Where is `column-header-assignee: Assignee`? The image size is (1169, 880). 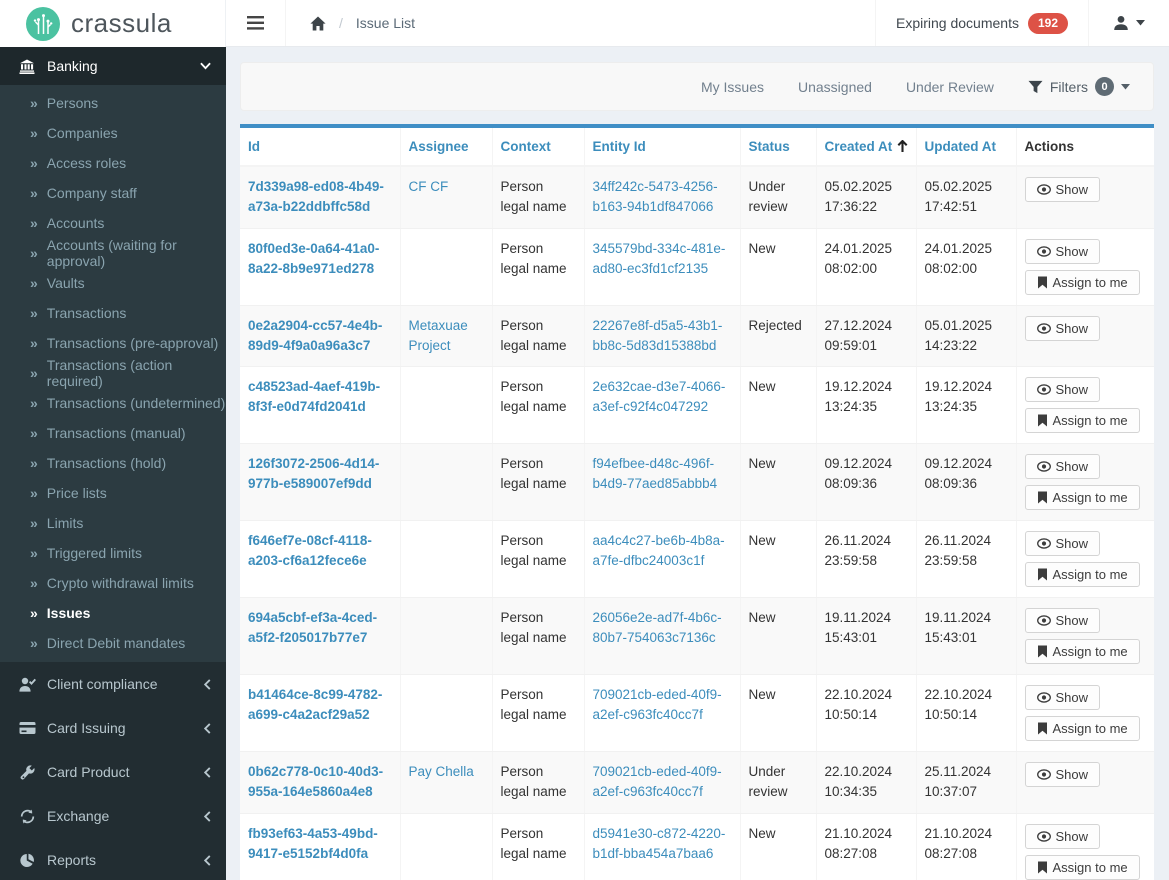
column-header-assignee: Assignee is located at coordinates (446, 147).